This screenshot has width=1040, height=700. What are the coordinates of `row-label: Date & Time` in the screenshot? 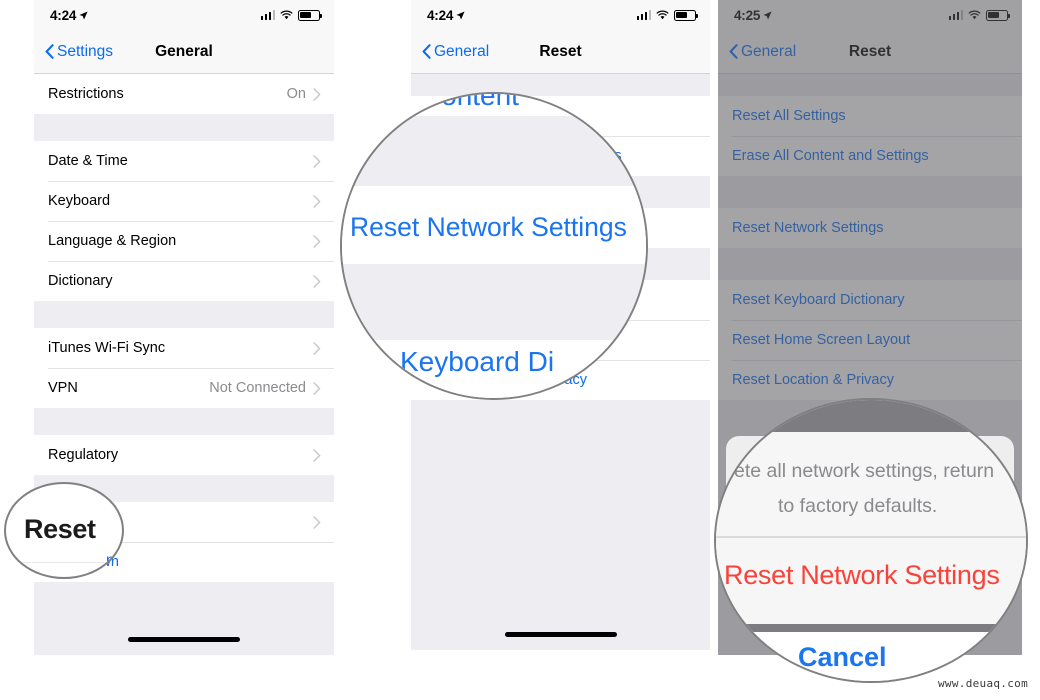 It's located at (88, 161).